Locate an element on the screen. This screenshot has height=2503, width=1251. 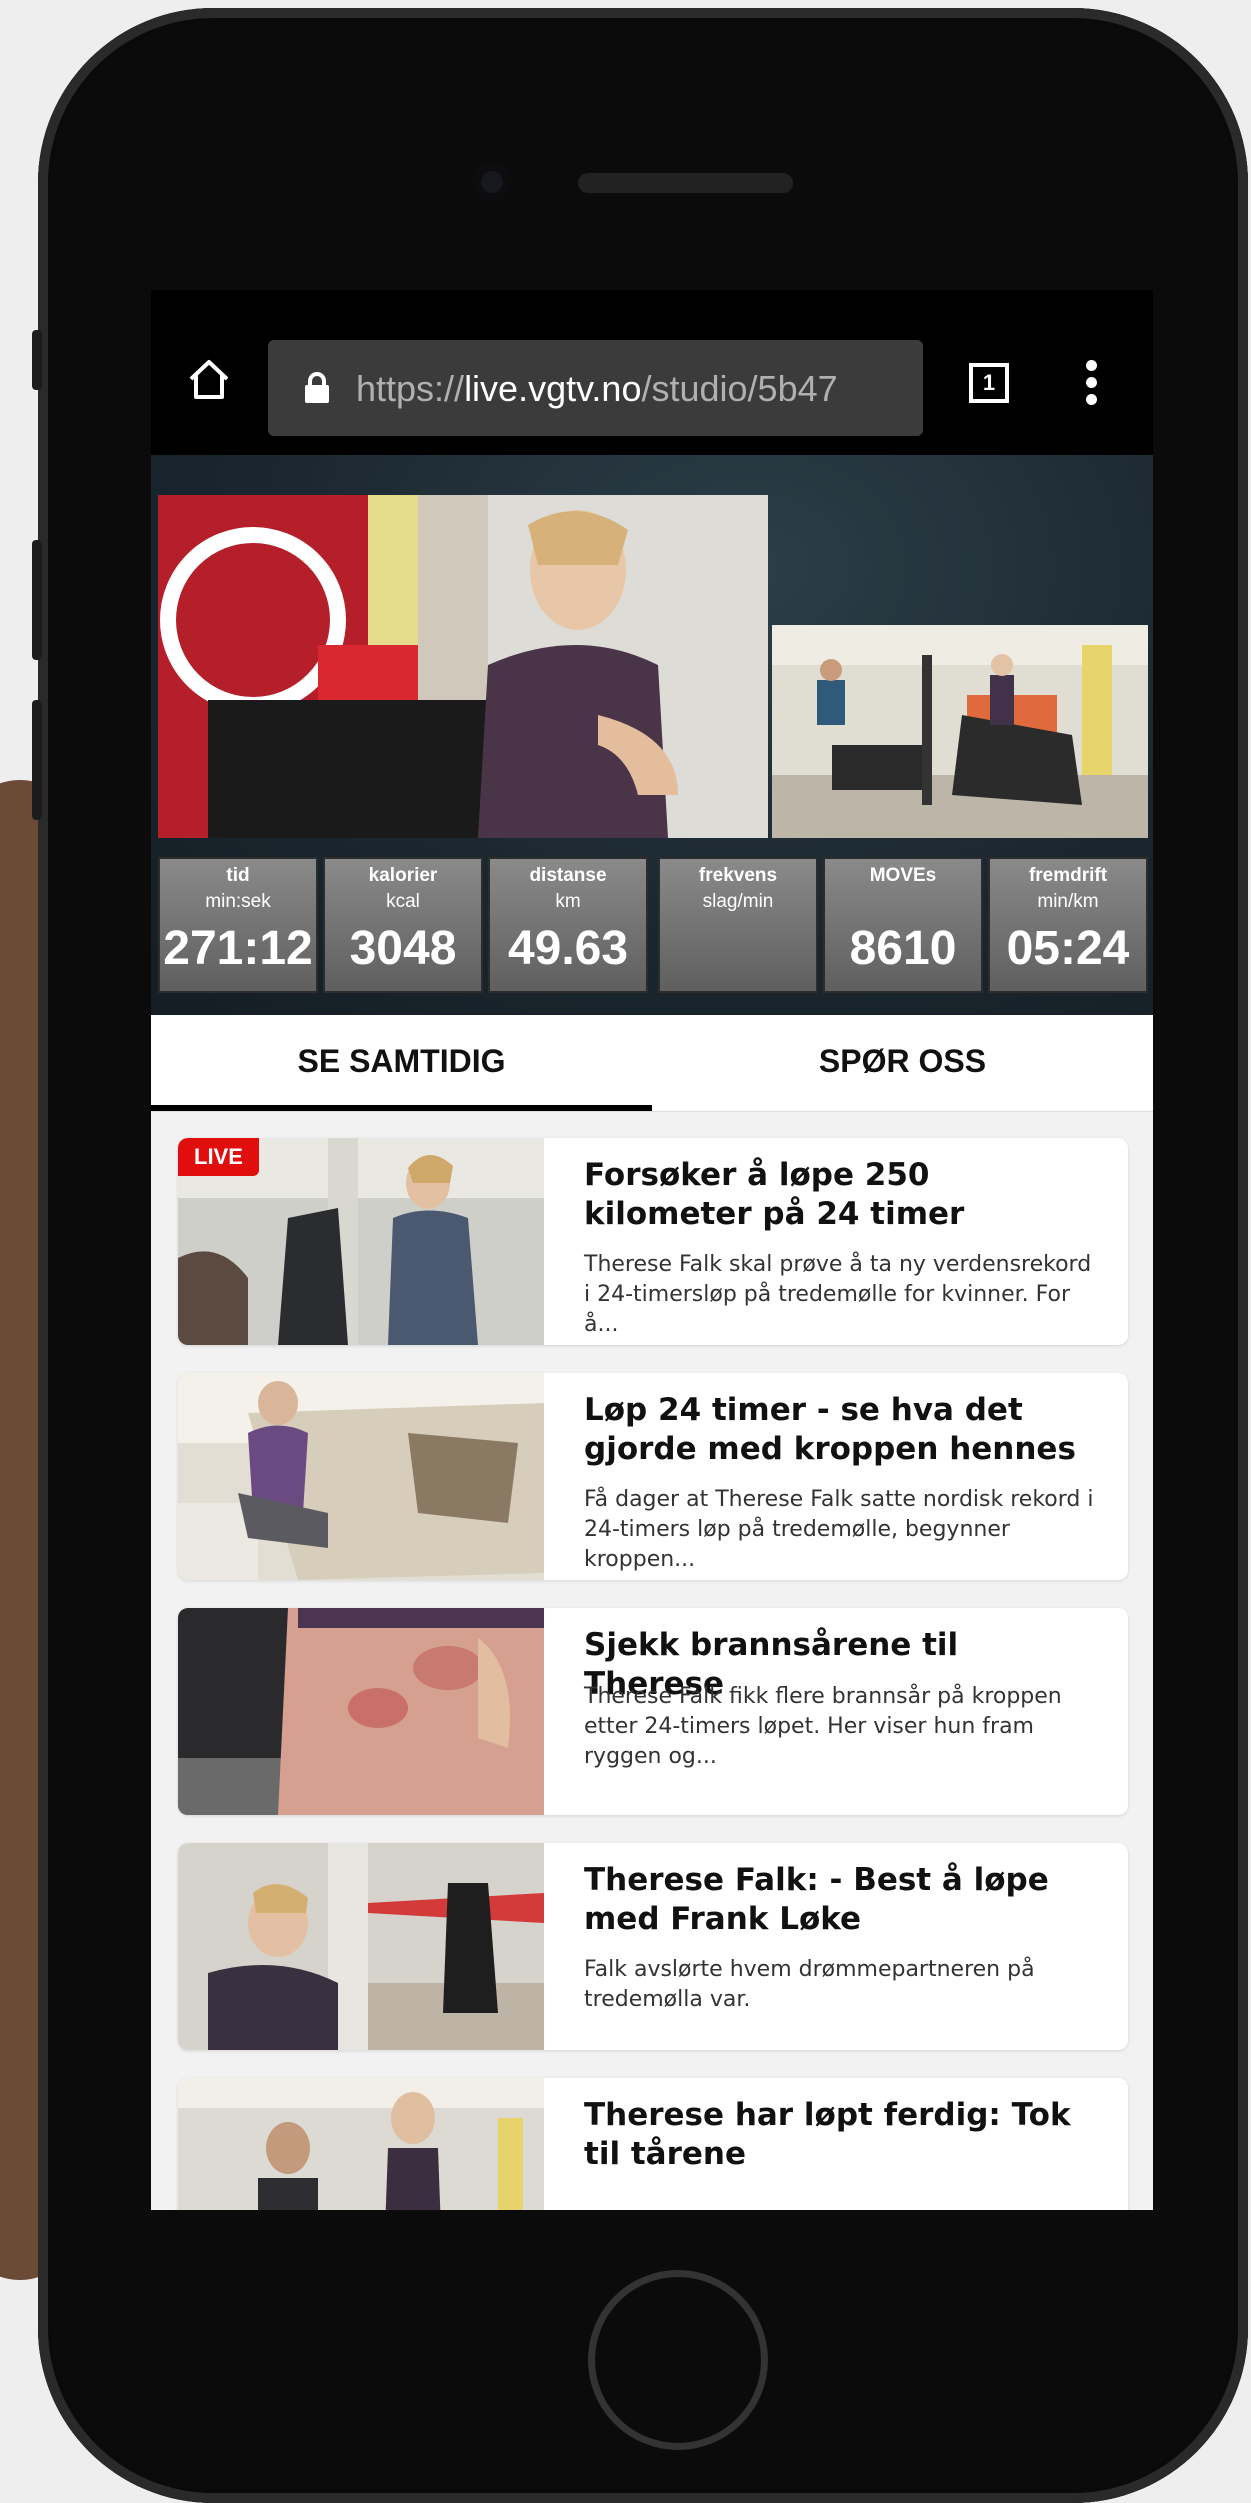
stat-label: distanse is located at coordinates (568, 875).